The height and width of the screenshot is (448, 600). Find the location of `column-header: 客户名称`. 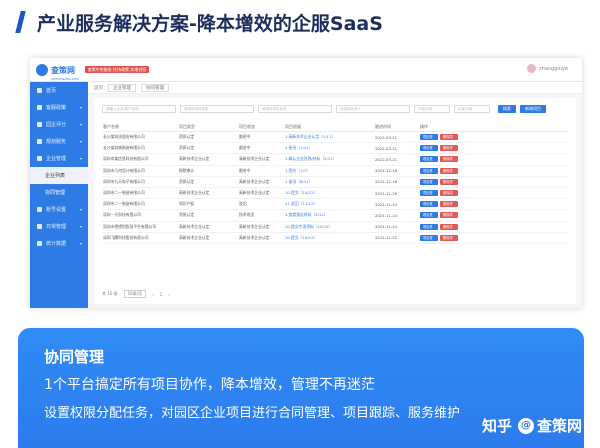

column-header: 客户名称 is located at coordinates (111, 126).